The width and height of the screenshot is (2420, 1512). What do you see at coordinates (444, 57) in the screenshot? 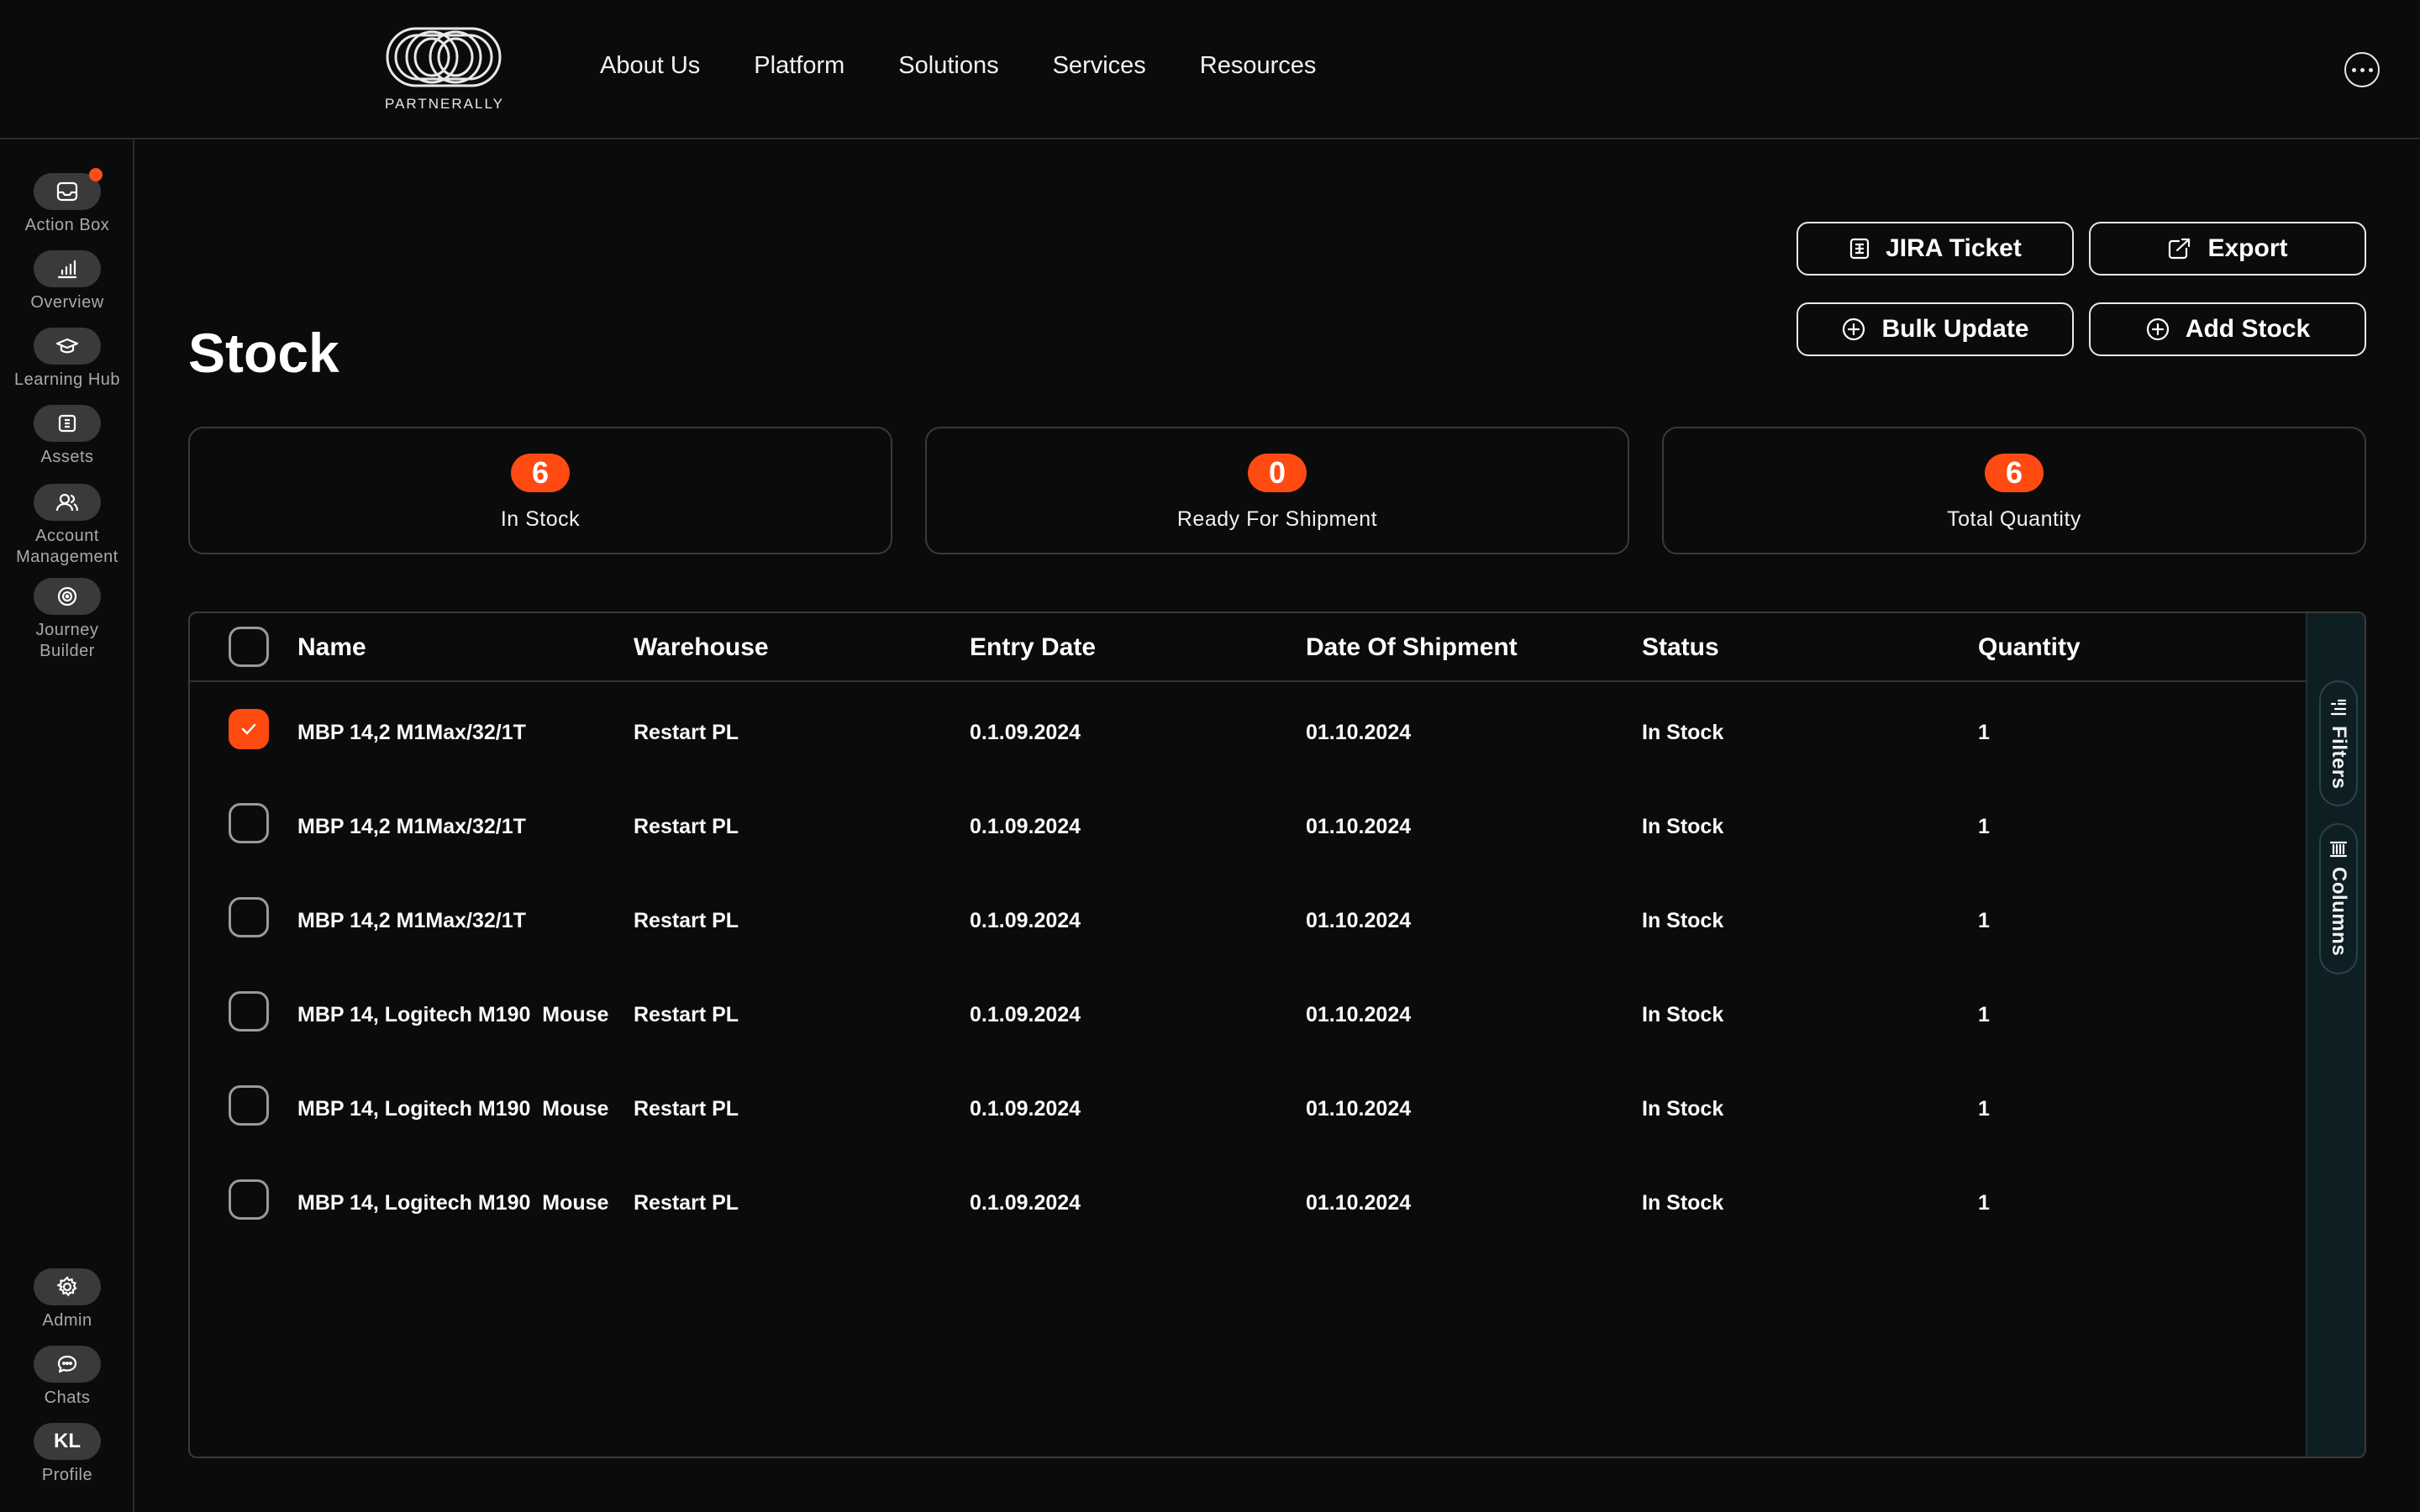
I see `logo-rings-icon` at bounding box center [444, 57].